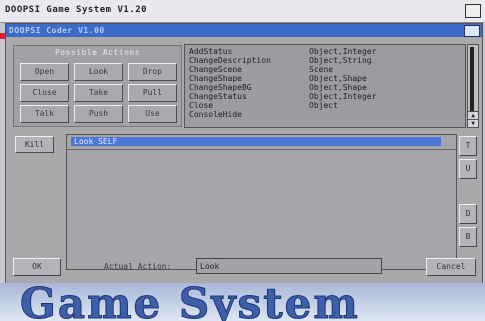 Image resolution: width=485 pixels, height=321 pixels. Describe the element at coordinates (152, 72) in the screenshot. I see `action-drop-button: Drop` at that location.